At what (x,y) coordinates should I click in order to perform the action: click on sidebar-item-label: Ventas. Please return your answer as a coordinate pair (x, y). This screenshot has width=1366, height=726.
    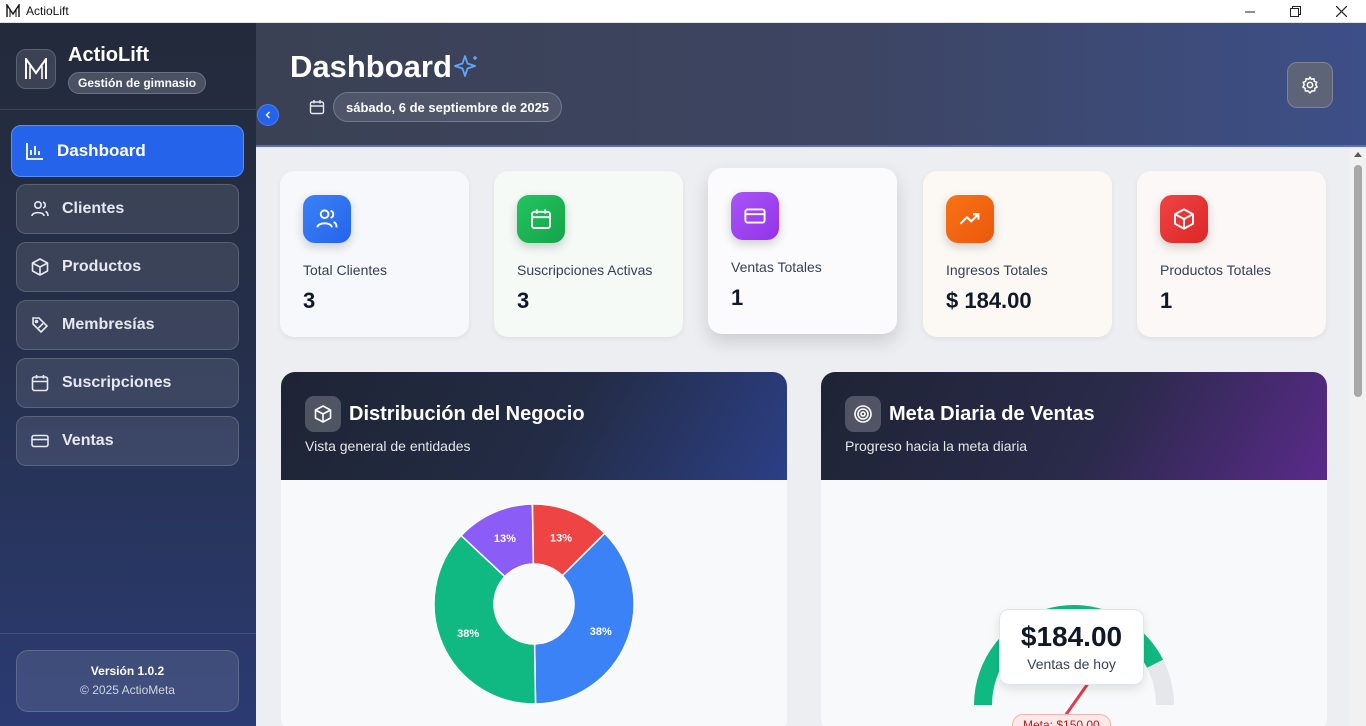
    Looking at the image, I should click on (88, 440).